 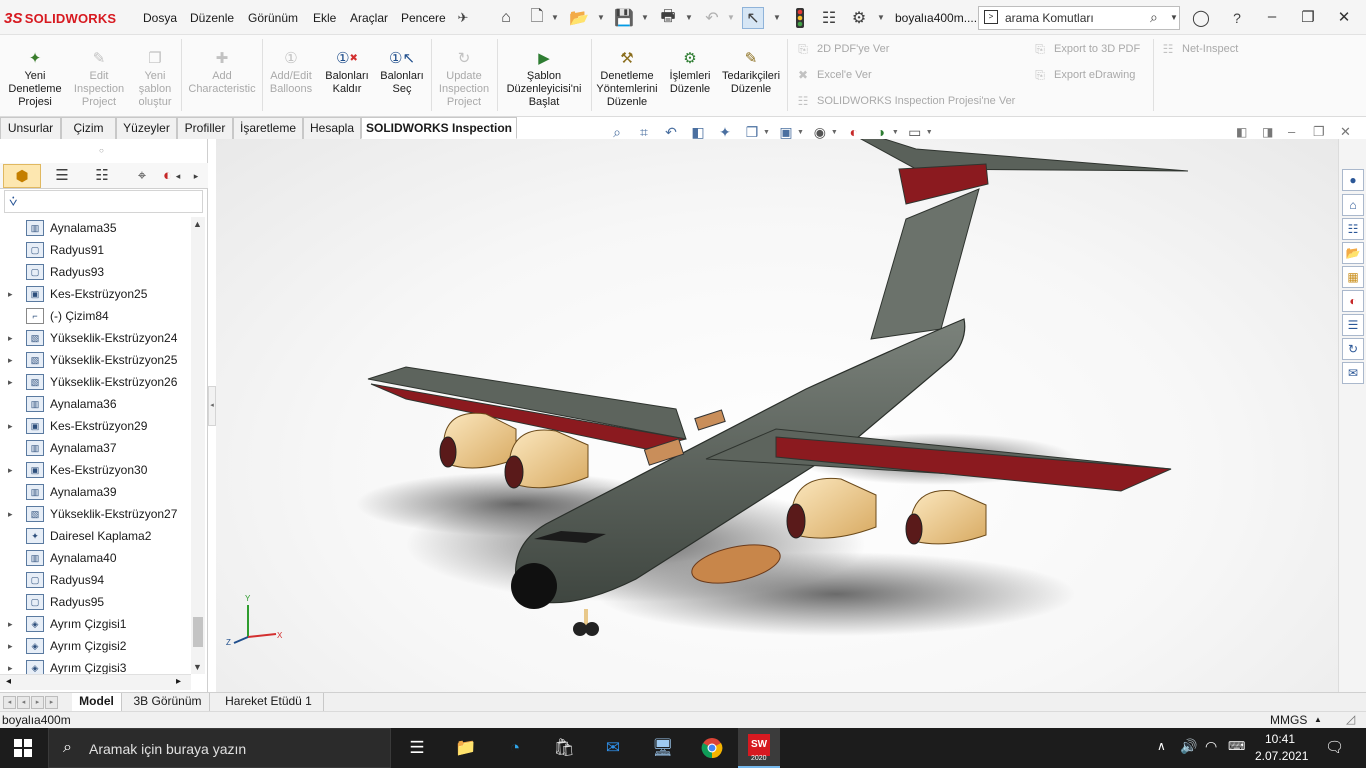 I want to click on update-inspection-project-button: ↻ Update Inspection Project, so click(x=464, y=79).